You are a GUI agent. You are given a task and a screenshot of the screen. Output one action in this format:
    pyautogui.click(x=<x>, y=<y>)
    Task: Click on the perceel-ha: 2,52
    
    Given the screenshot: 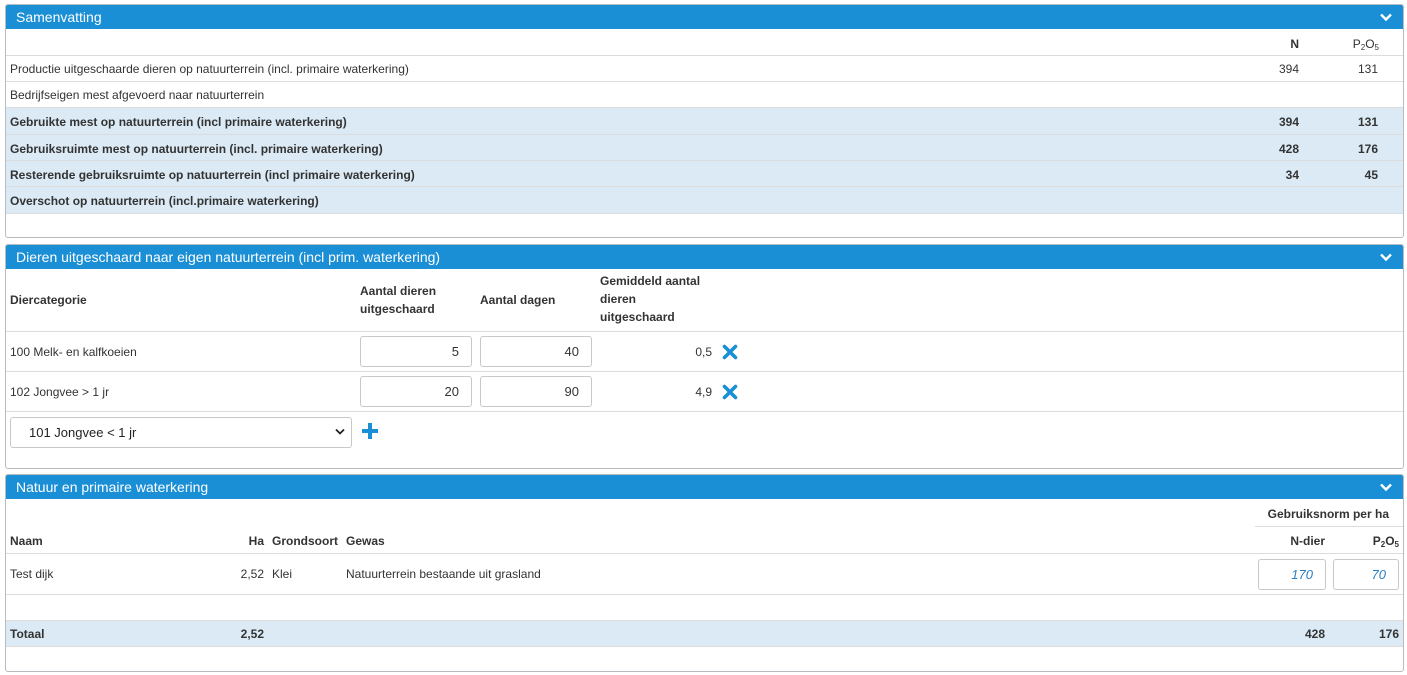 What is the action you would take?
    pyautogui.click(x=252, y=574)
    